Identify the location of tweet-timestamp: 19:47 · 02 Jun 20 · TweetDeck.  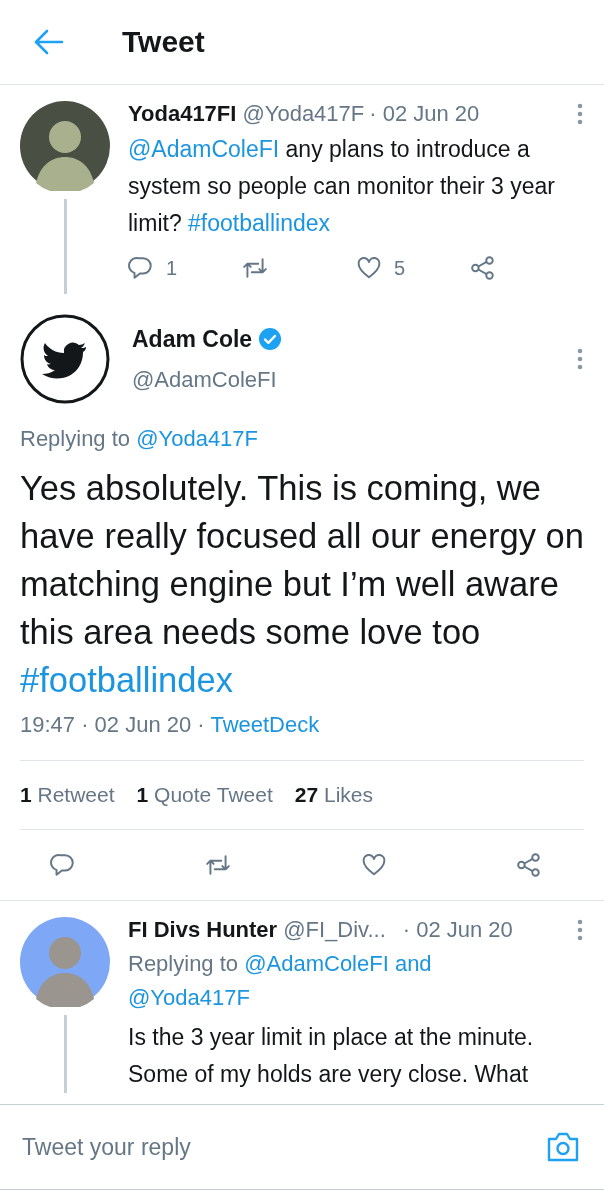
(302, 736).